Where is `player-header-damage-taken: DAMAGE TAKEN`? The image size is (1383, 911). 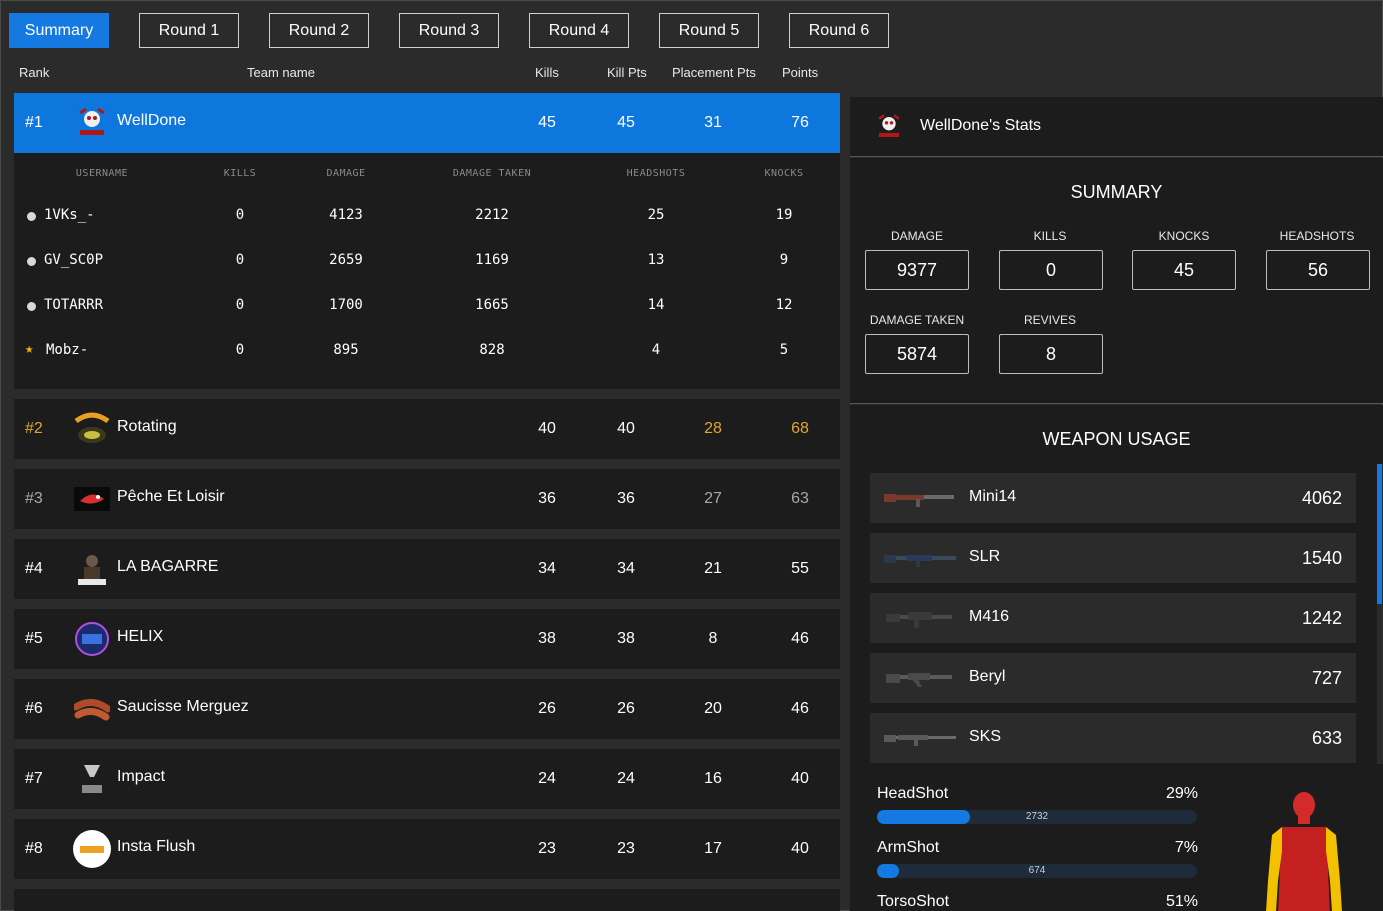 player-header-damage-taken: DAMAGE TAKEN is located at coordinates (492, 173).